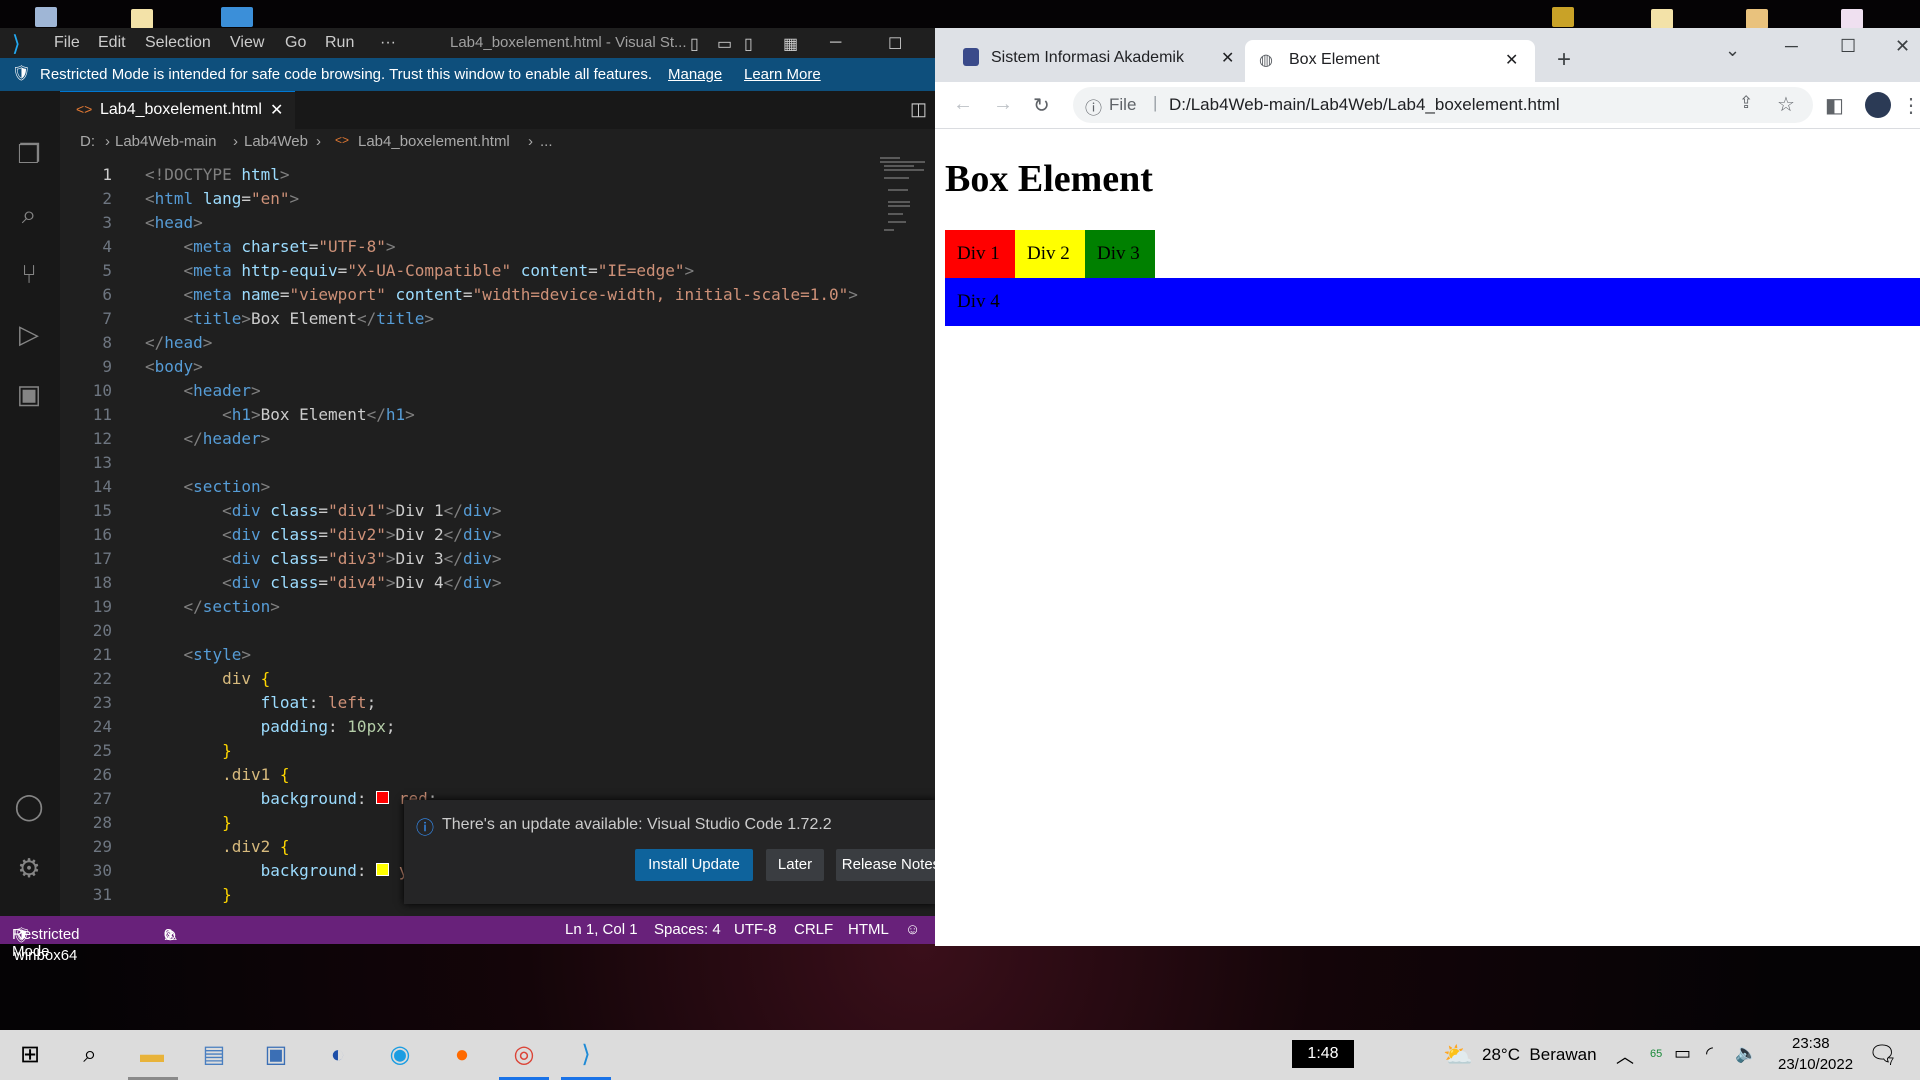  Describe the element at coordinates (29, 274) in the screenshot. I see `source-control-icon: ⑂` at that location.